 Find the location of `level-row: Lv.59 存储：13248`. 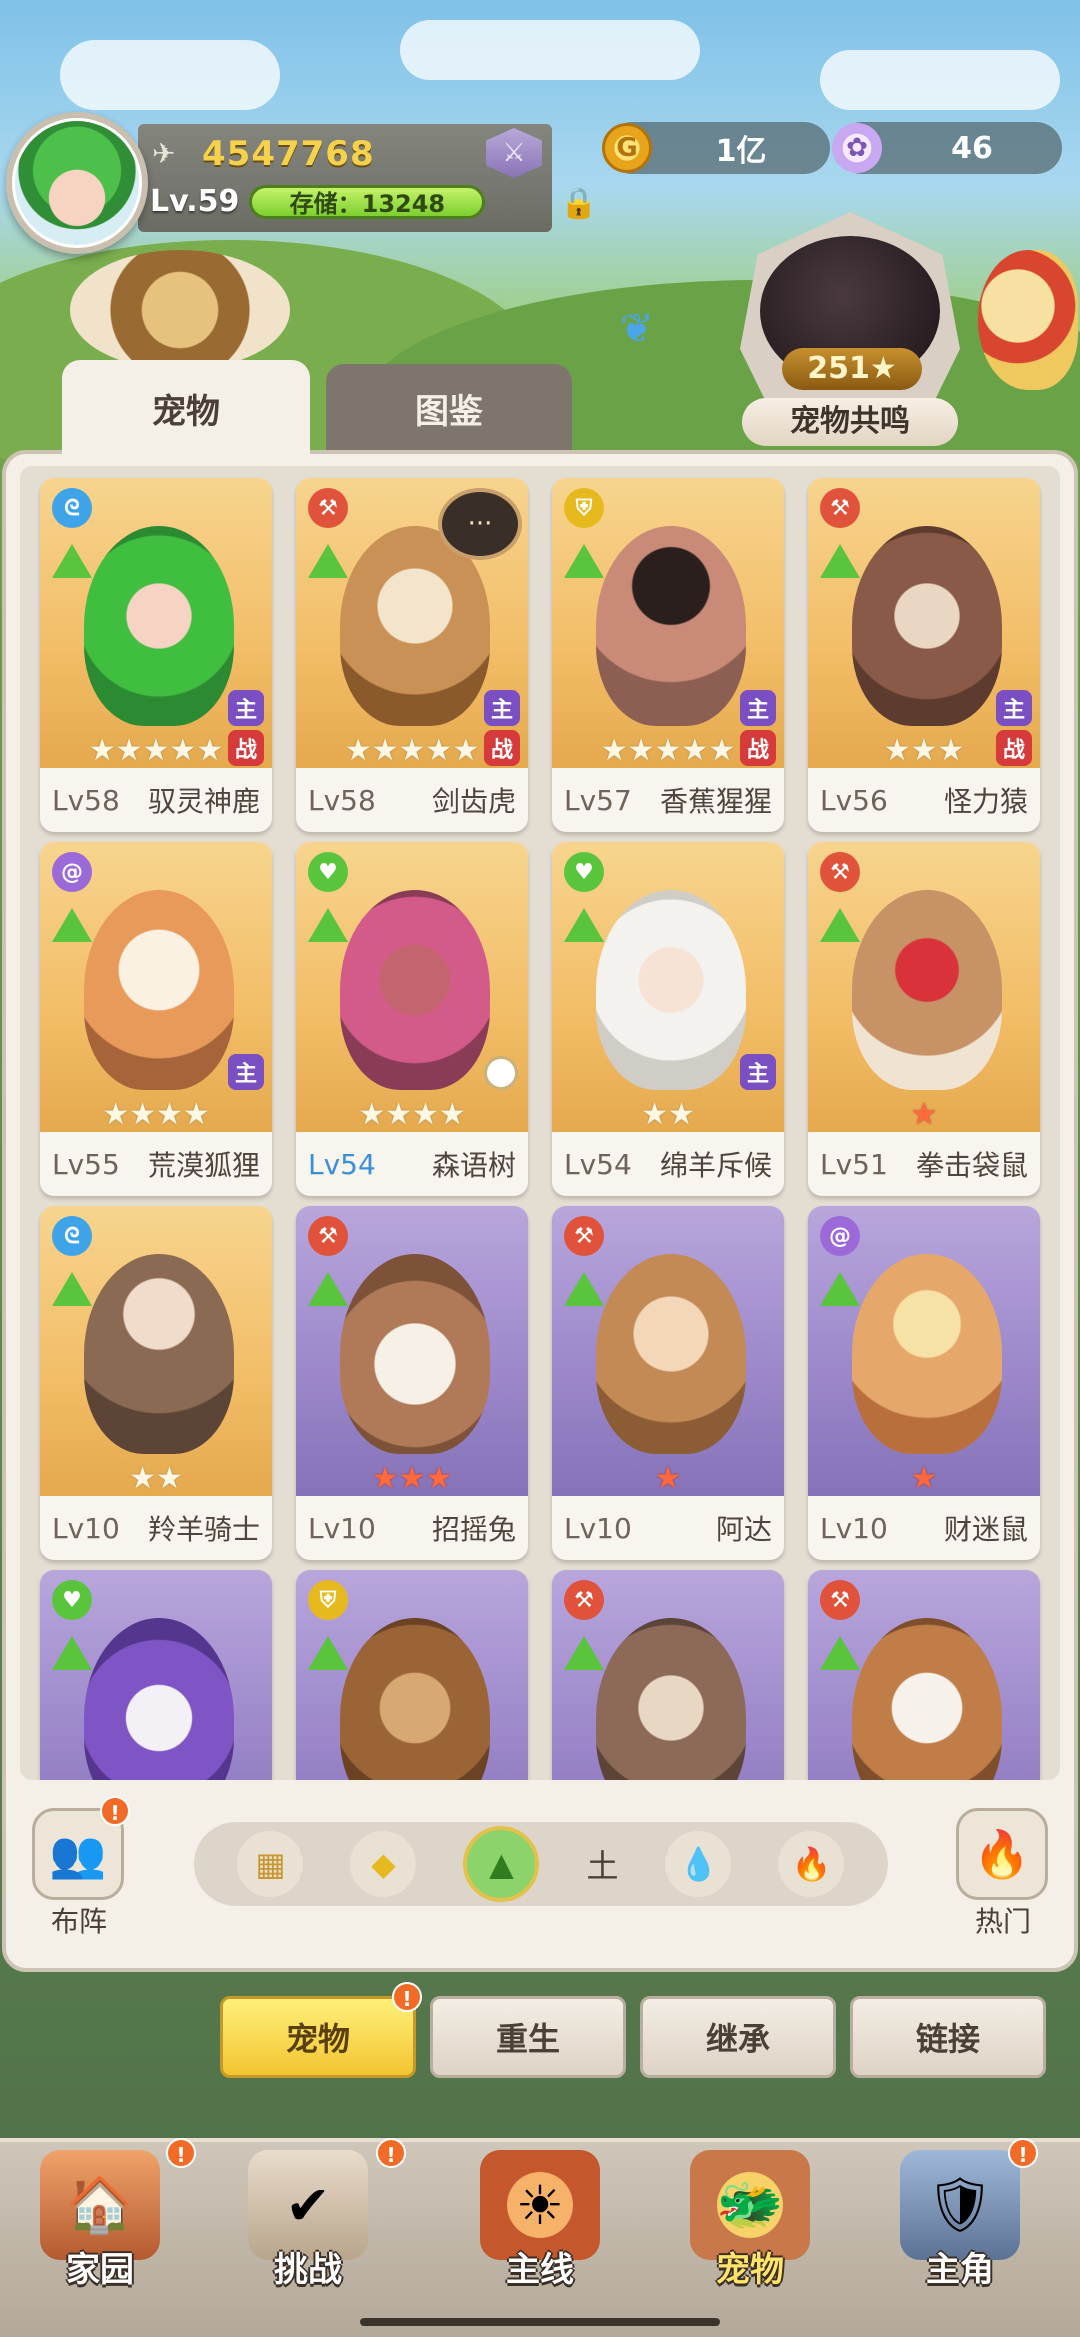

level-row: Lv.59 存储：13248 is located at coordinates (318, 201).